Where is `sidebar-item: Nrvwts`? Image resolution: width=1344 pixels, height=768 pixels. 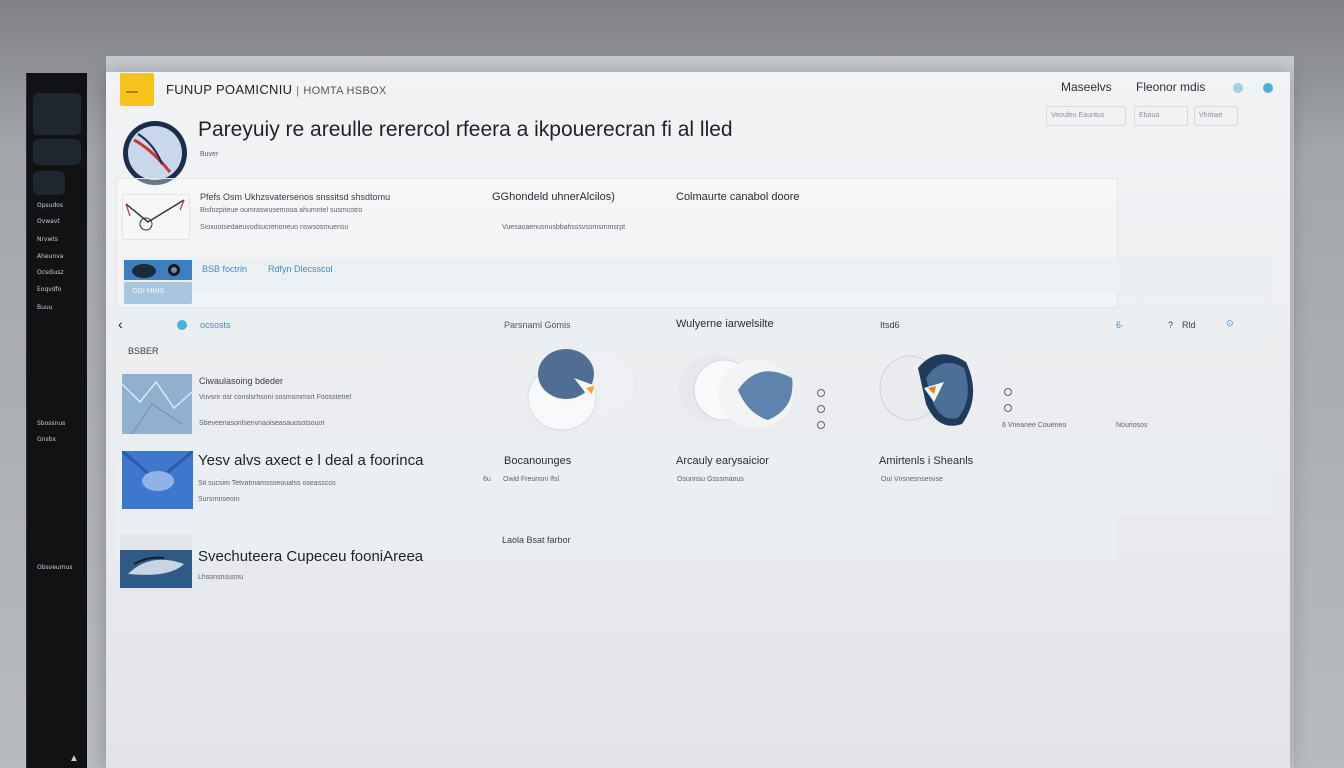
sidebar-item: Nrvwts is located at coordinates (47, 239).